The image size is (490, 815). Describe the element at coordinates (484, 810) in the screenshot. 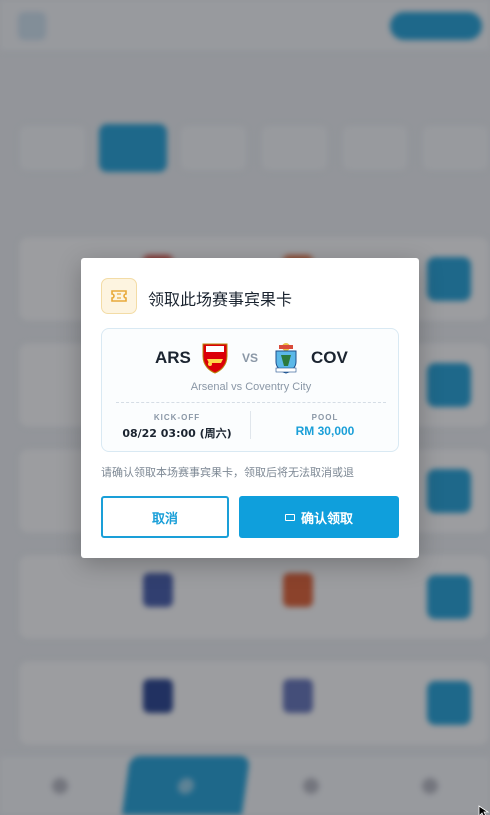

I see `mouse-cursor-icon` at that location.